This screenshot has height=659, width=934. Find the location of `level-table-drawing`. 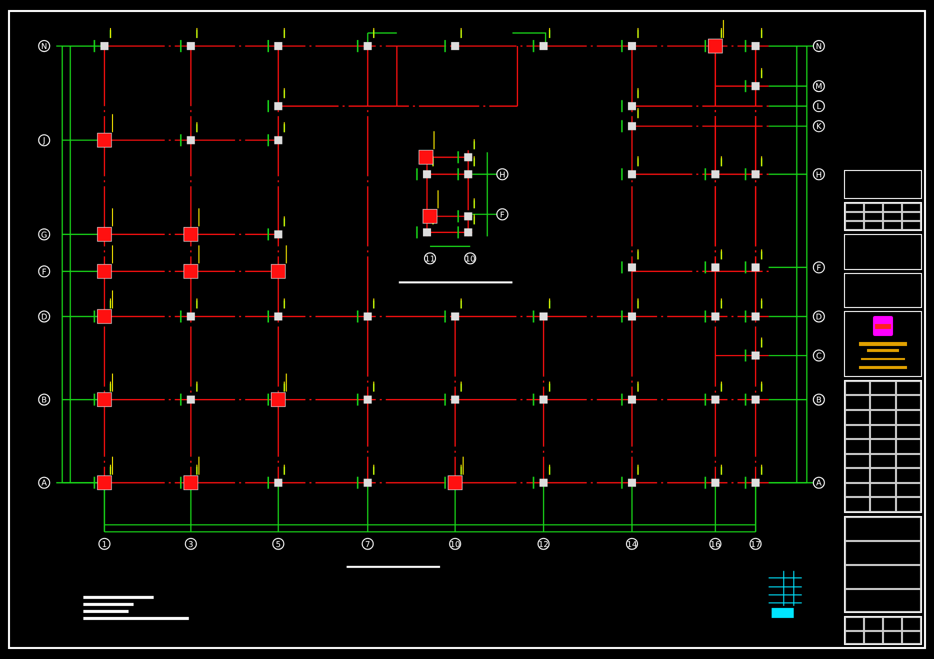

level-table-drawing is located at coordinates (785, 594).